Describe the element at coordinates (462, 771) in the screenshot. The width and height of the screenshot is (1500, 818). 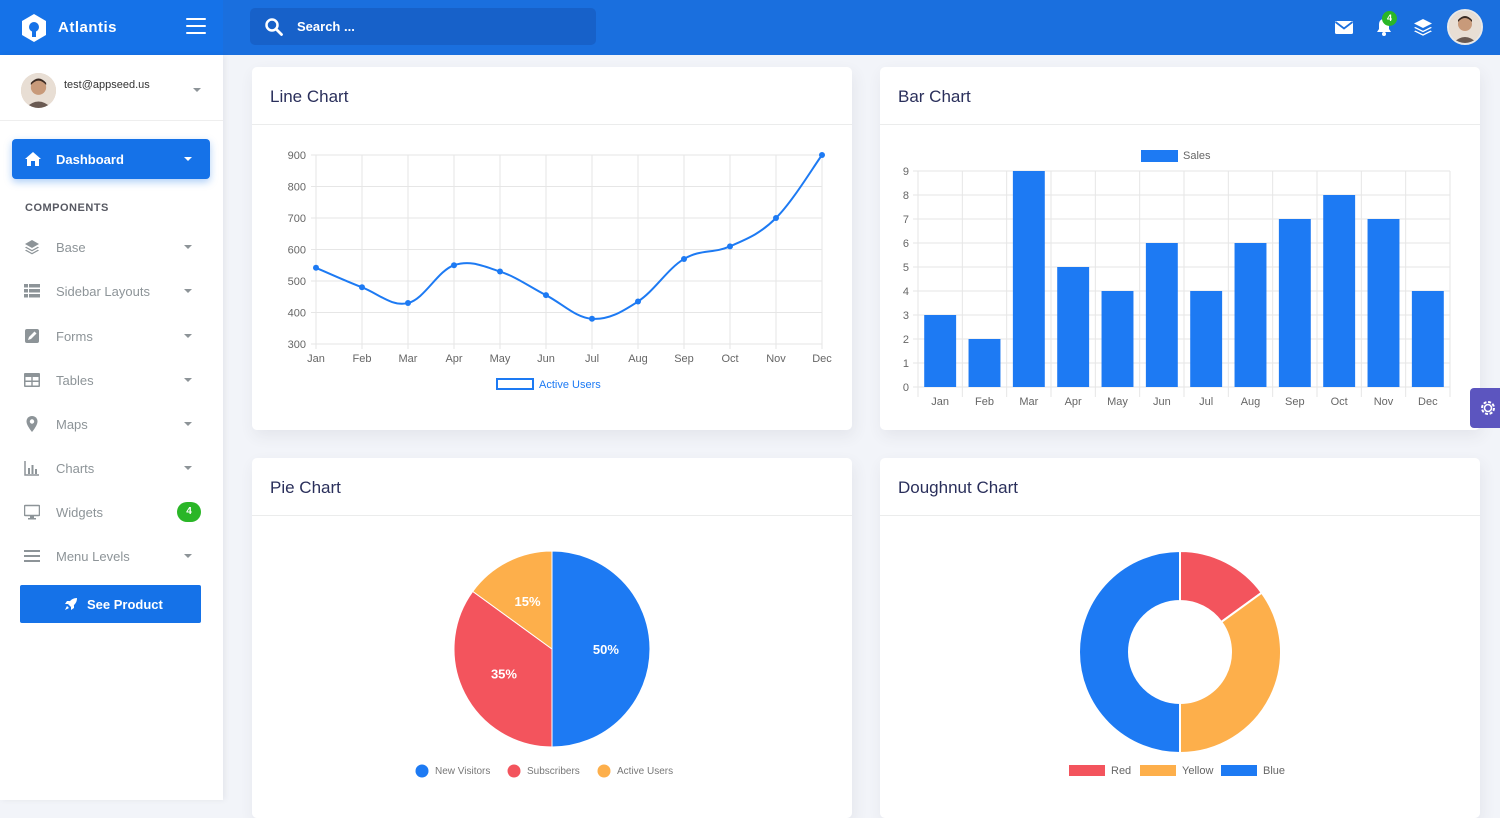
I see `legend-label: New Visitors` at that location.